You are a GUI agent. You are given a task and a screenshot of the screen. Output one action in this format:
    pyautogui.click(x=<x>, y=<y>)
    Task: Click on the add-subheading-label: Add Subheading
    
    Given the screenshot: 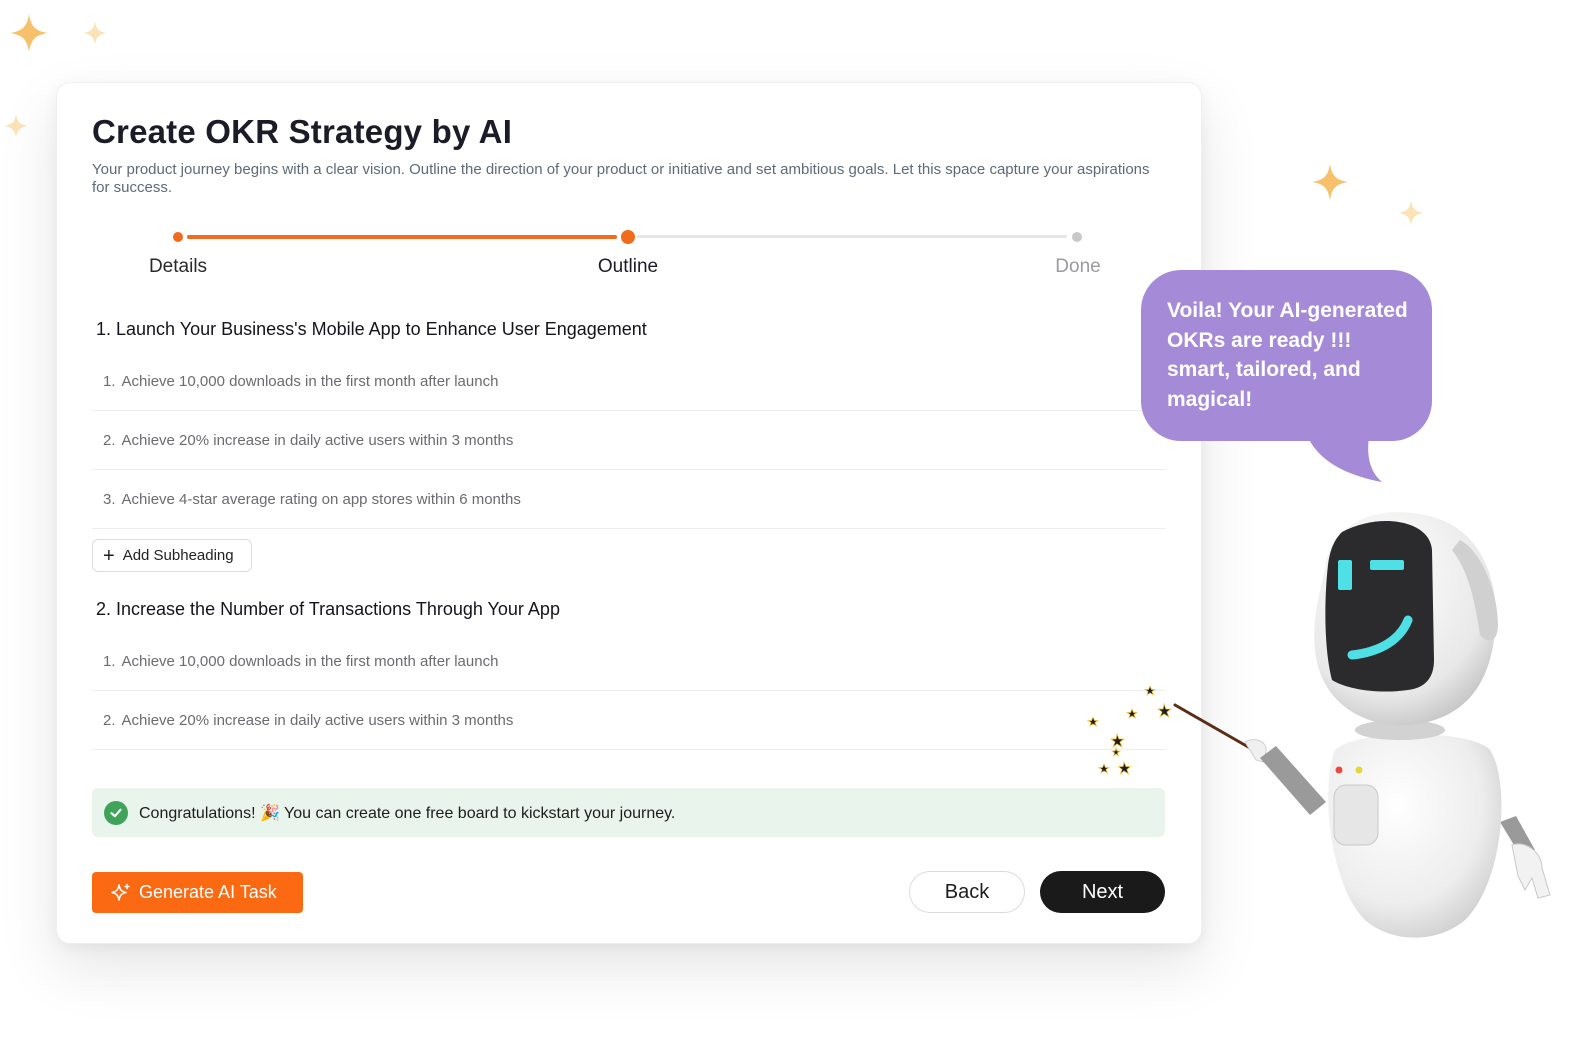 What is the action you would take?
    pyautogui.click(x=178, y=555)
    